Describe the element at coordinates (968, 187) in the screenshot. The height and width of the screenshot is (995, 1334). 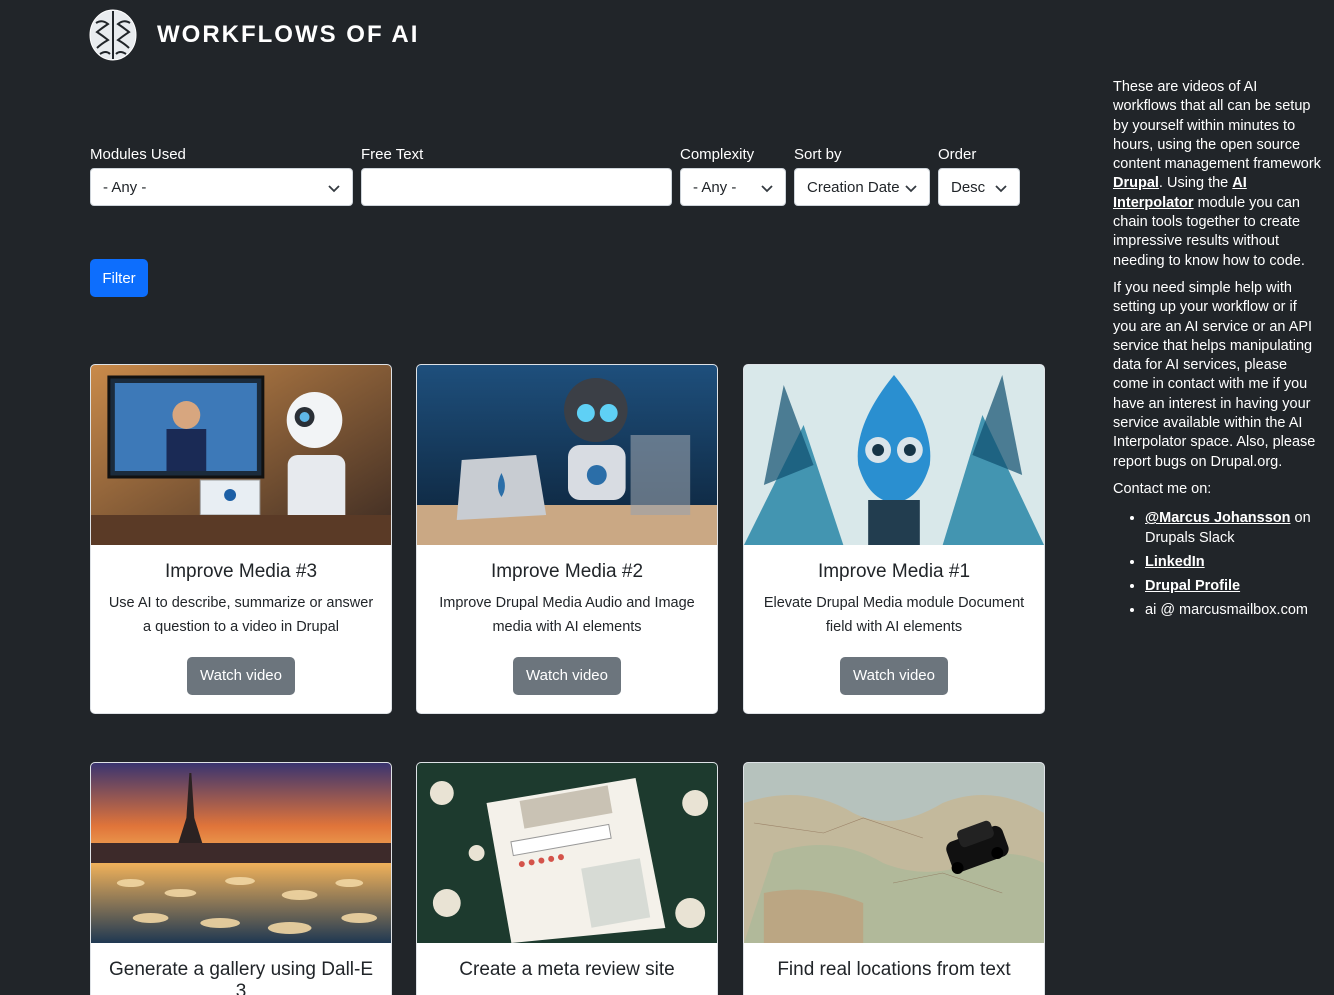
I see `order-select-value: Desc` at that location.